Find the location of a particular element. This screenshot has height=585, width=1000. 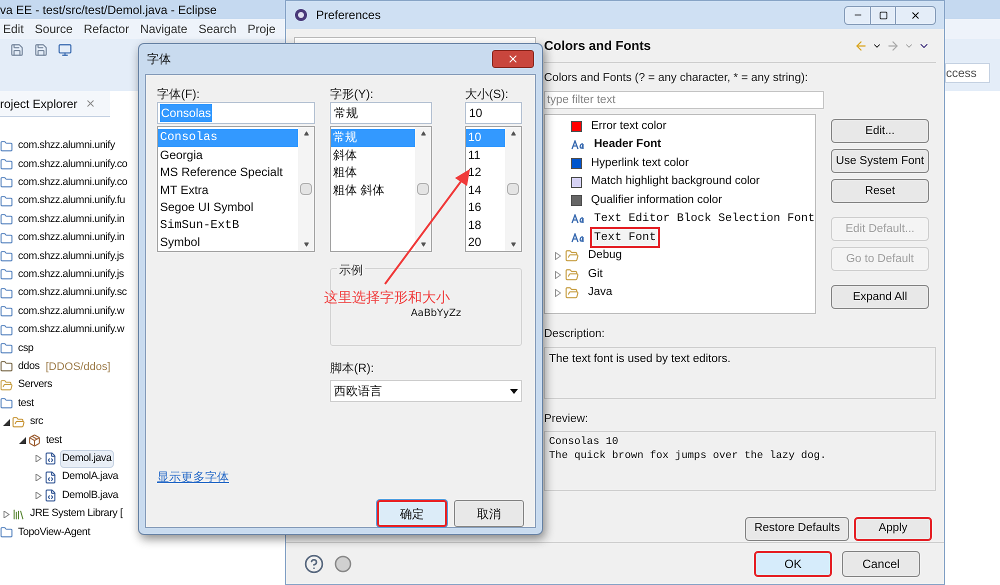

menu-item: Edit is located at coordinates (13, 29).